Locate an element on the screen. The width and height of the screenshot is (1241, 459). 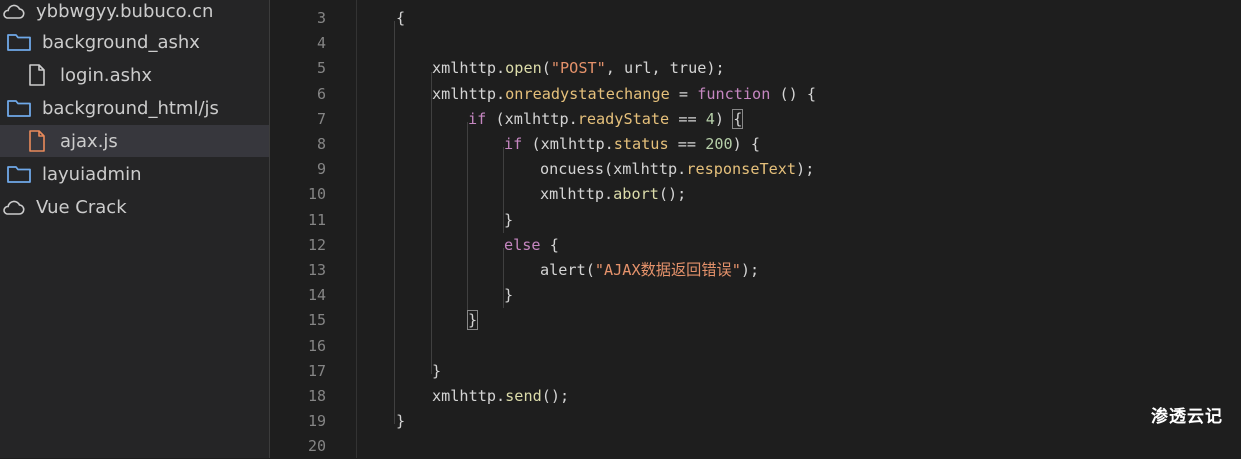
code-line: else { is located at coordinates (531, 245).